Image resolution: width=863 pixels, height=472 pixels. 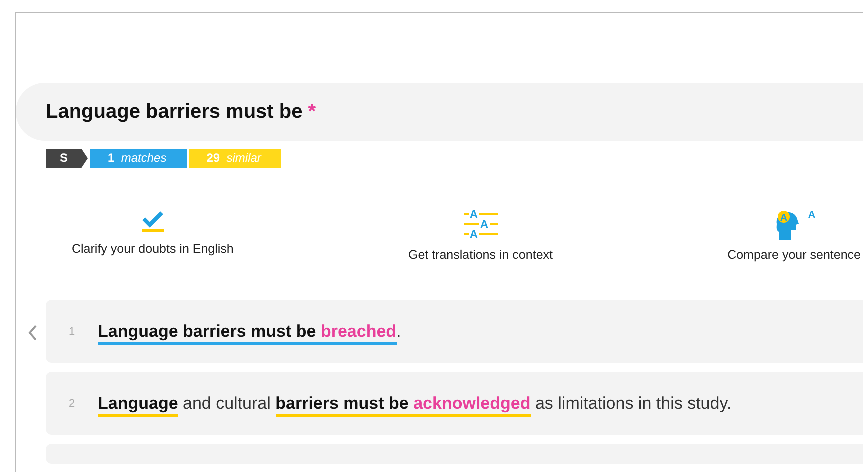 What do you see at coordinates (72, 404) in the screenshot?
I see `line-number: 2` at bounding box center [72, 404].